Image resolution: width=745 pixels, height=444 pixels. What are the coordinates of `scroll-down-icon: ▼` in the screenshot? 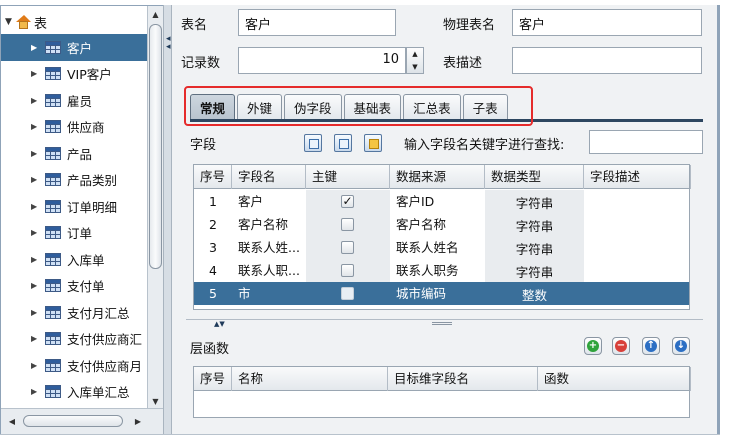 It's located at (155, 401).